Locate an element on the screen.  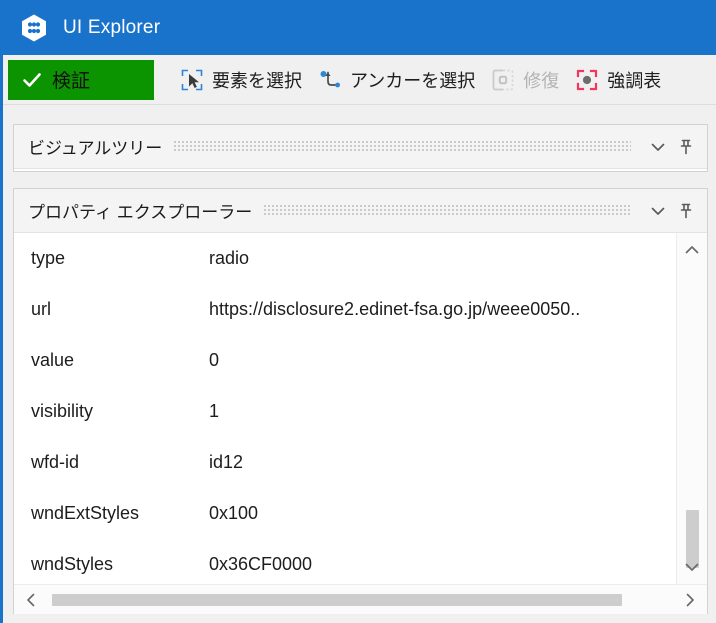
table-row: value 0 is located at coordinates (345, 360).